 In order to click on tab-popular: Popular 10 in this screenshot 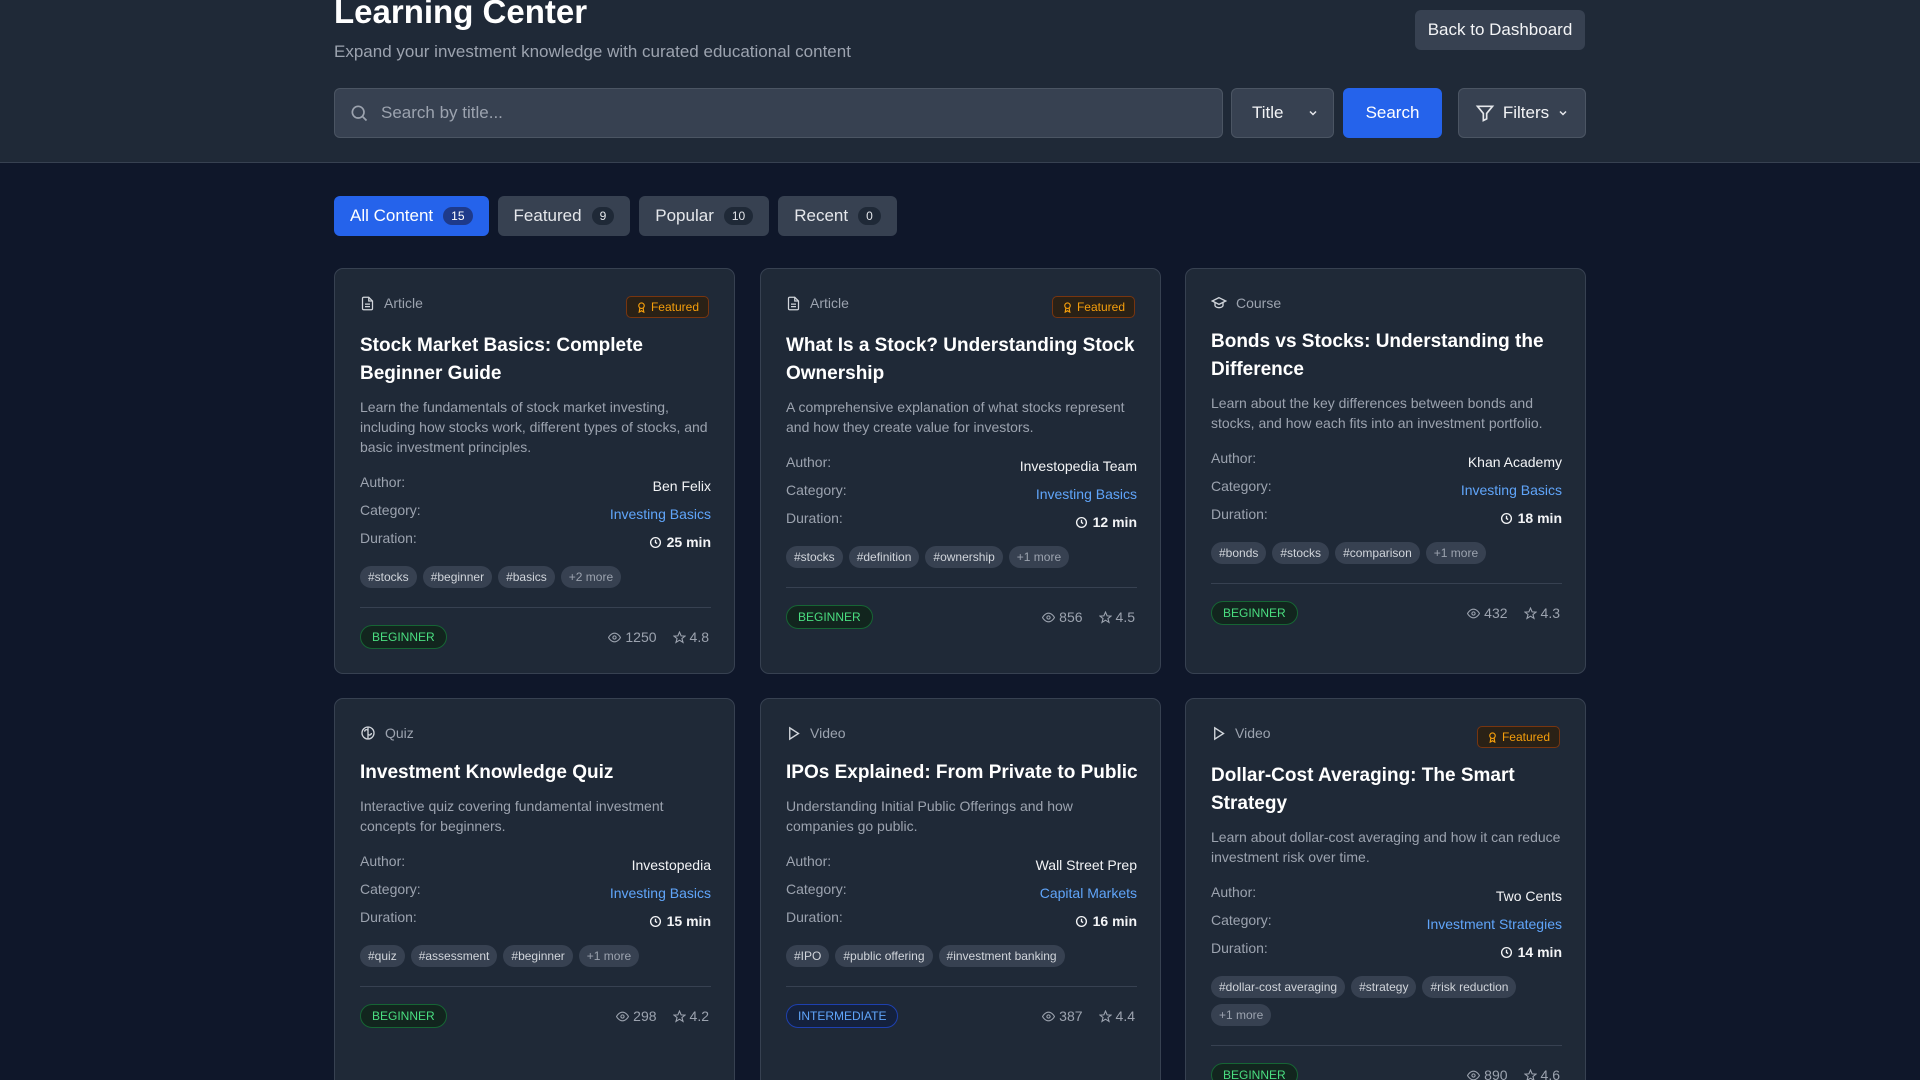, I will do `click(704, 216)`.